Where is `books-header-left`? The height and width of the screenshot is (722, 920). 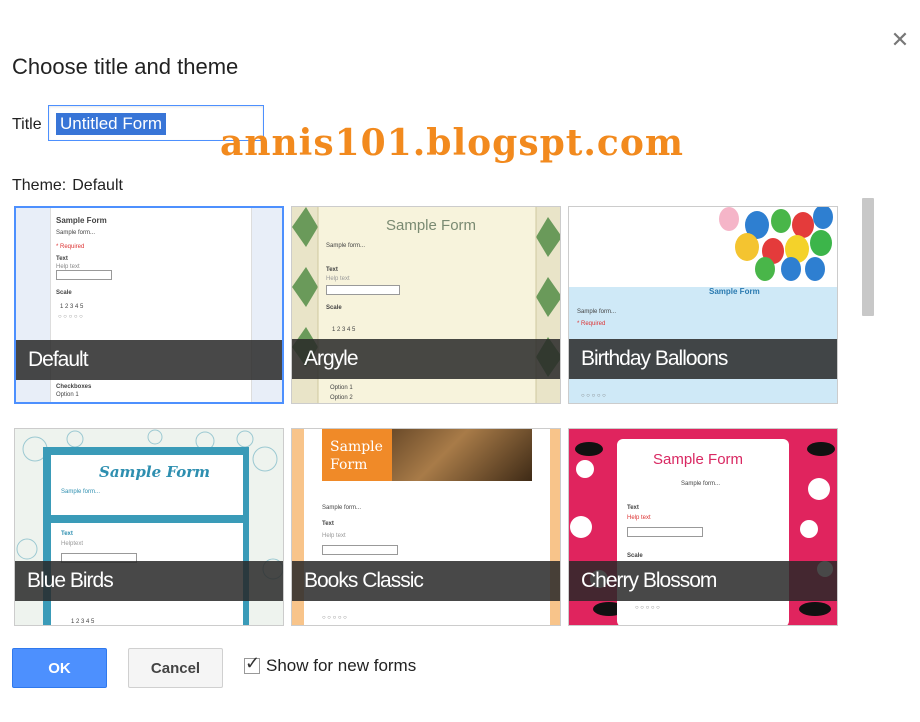 books-header-left is located at coordinates (357, 455).